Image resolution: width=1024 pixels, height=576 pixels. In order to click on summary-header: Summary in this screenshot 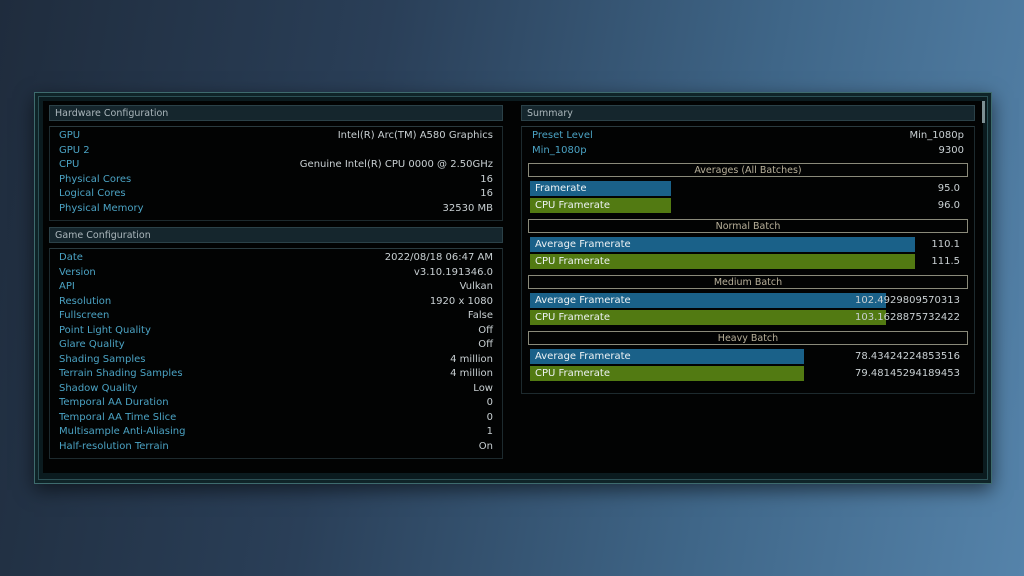, I will do `click(748, 113)`.